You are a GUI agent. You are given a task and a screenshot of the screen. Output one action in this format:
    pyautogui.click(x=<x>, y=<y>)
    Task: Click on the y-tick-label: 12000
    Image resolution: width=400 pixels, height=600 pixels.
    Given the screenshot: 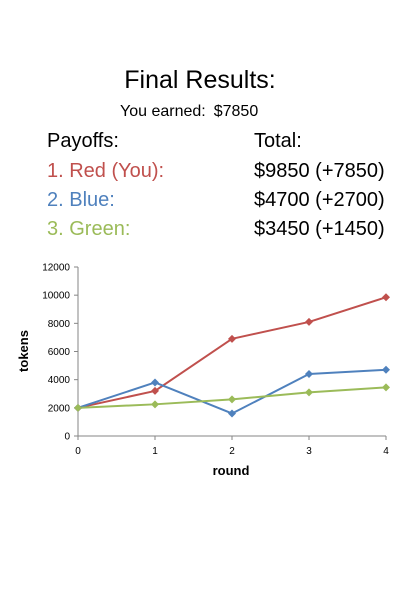 What is the action you would take?
    pyautogui.click(x=56, y=268)
    